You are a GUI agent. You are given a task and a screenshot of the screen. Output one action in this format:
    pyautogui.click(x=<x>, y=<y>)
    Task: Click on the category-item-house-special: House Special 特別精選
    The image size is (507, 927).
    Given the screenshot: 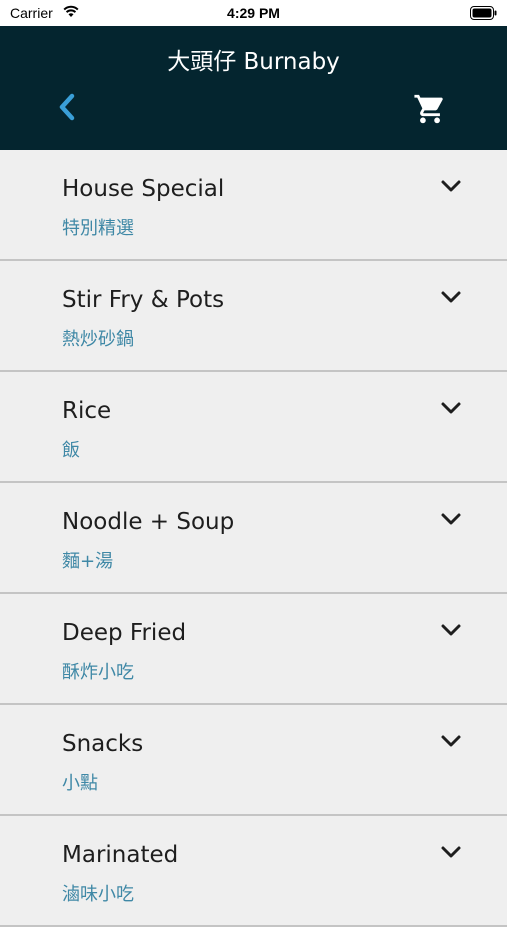 What is the action you would take?
    pyautogui.click(x=253, y=205)
    